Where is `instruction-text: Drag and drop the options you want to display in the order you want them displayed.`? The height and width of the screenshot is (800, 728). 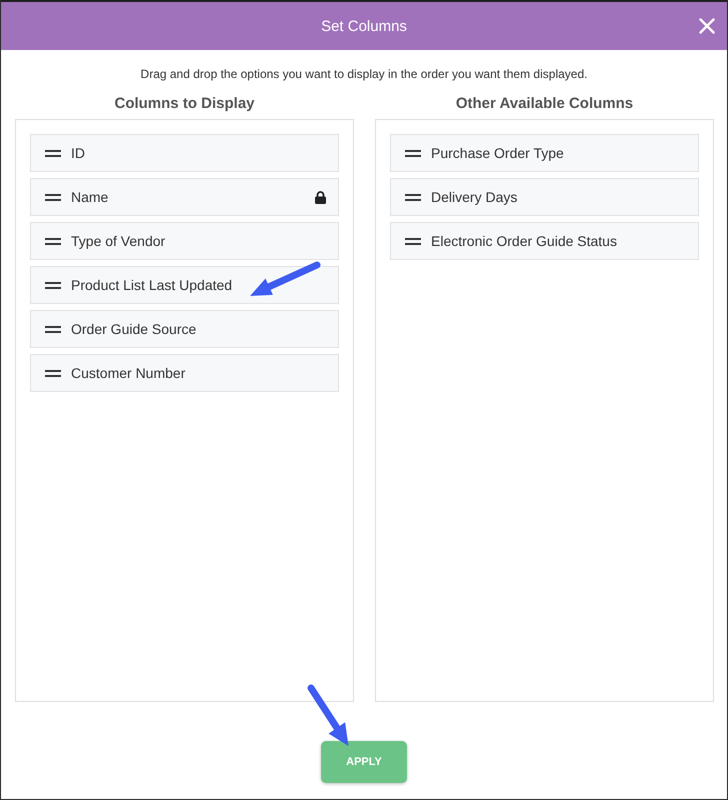
instruction-text: Drag and drop the options you want to display in the order you want them displayed. is located at coordinates (364, 74).